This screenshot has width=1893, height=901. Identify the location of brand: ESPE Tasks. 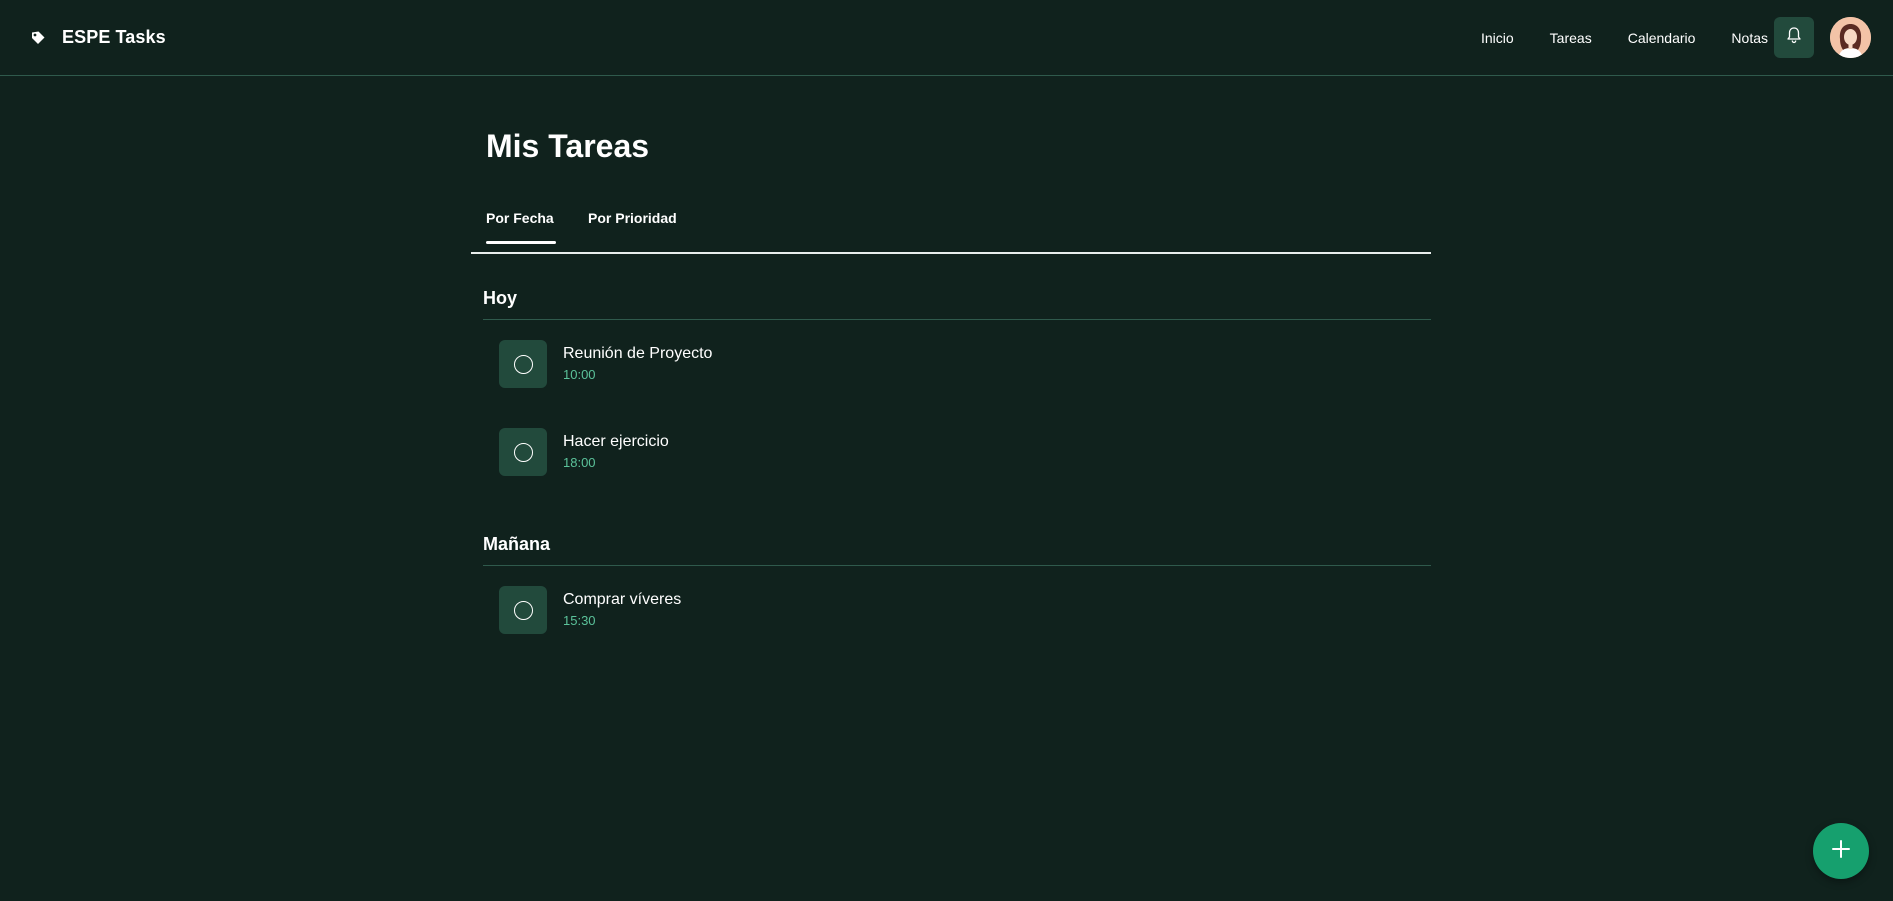
(97, 37).